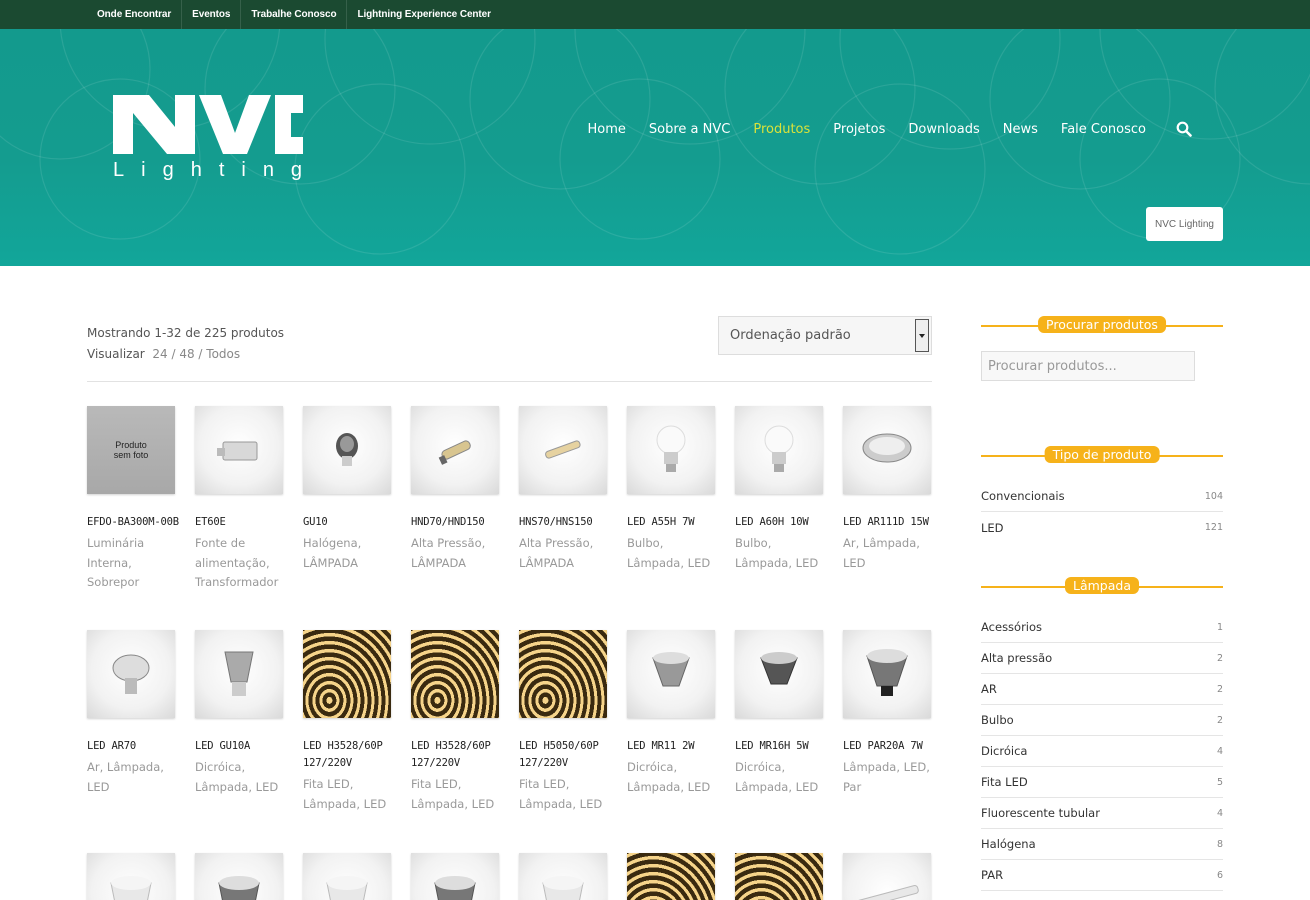 The height and width of the screenshot is (900, 1310). What do you see at coordinates (781, 130) in the screenshot?
I see `nav-produtos: Produtos` at bounding box center [781, 130].